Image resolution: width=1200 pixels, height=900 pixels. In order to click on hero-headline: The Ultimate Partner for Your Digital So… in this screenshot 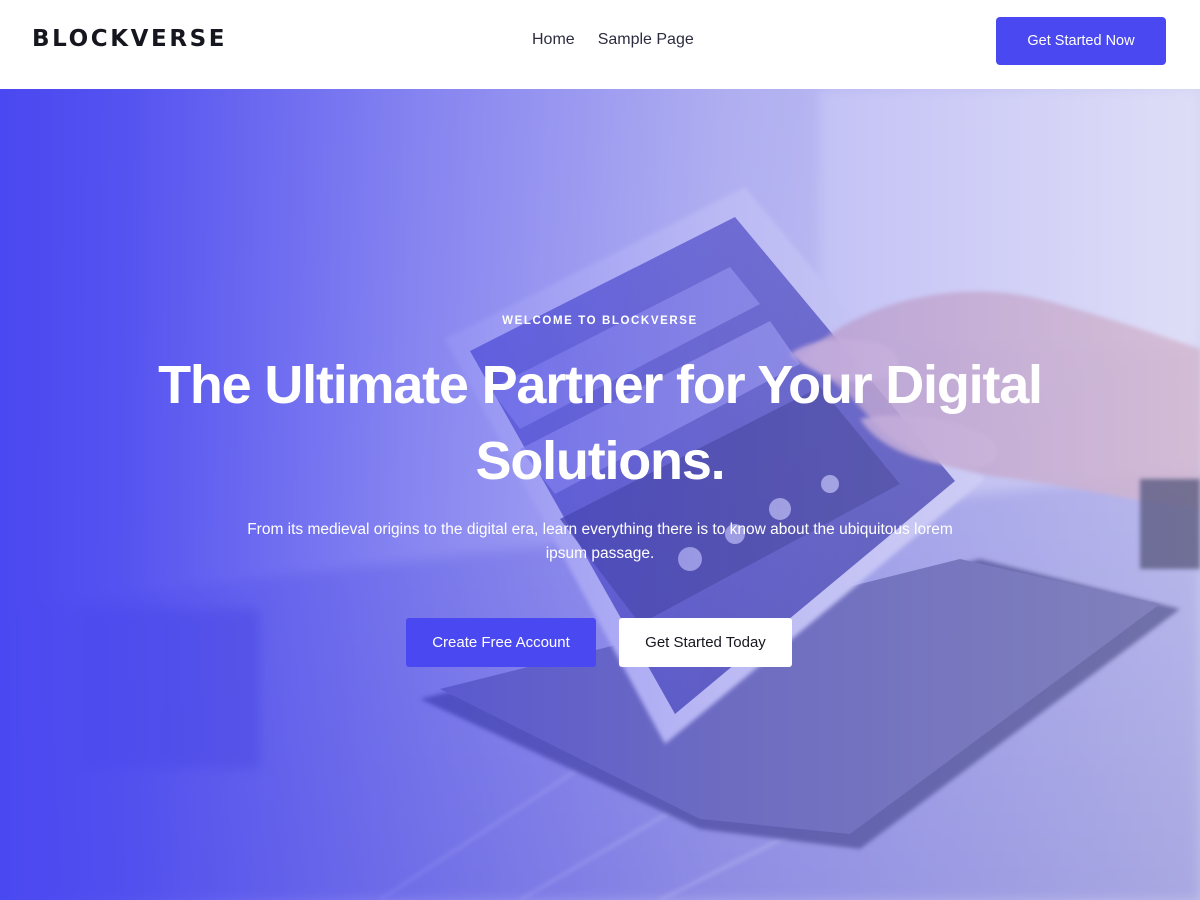, I will do `click(600, 423)`.